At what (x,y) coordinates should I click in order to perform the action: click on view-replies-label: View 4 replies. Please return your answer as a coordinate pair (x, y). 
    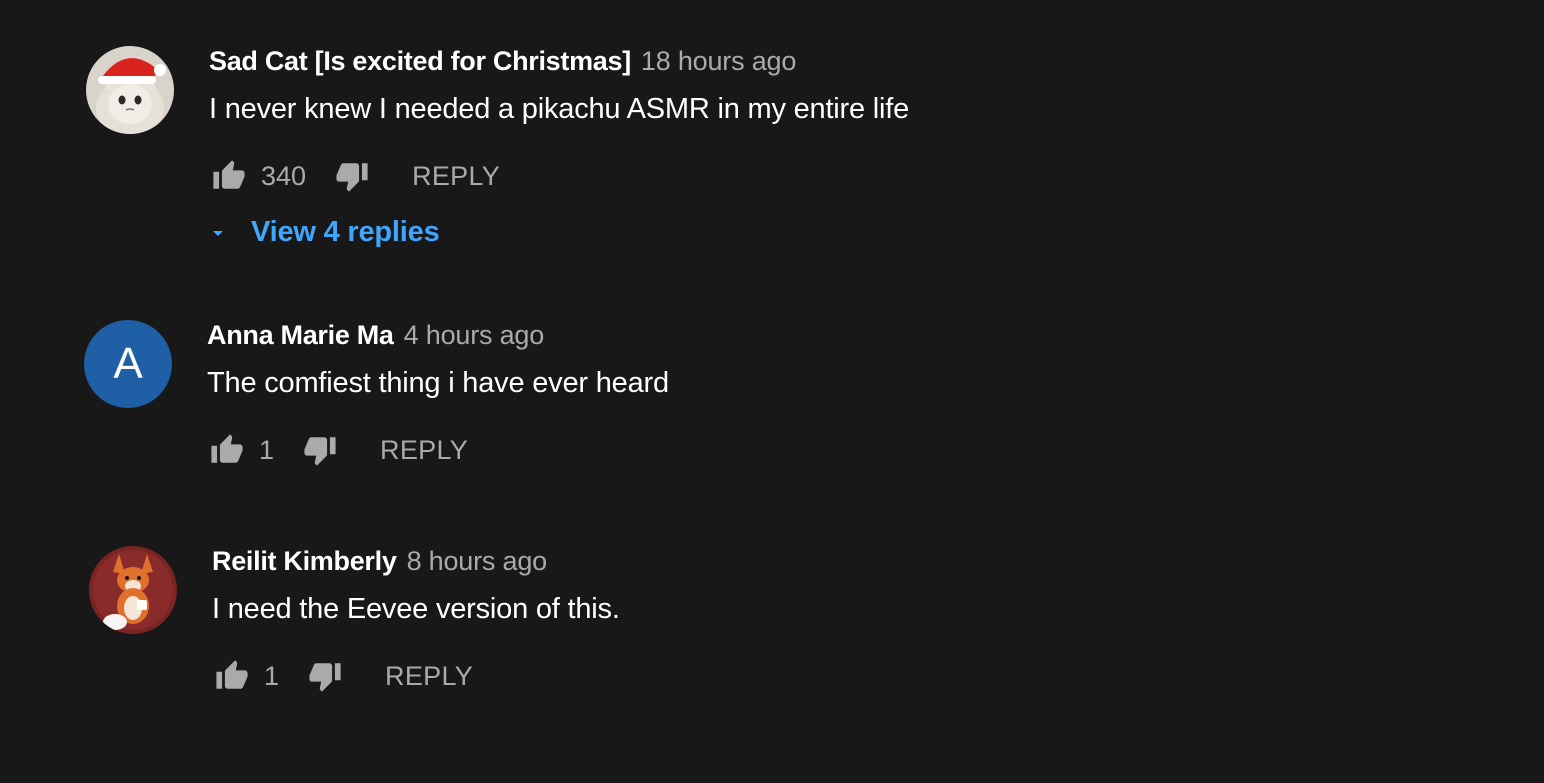
    Looking at the image, I should click on (345, 232).